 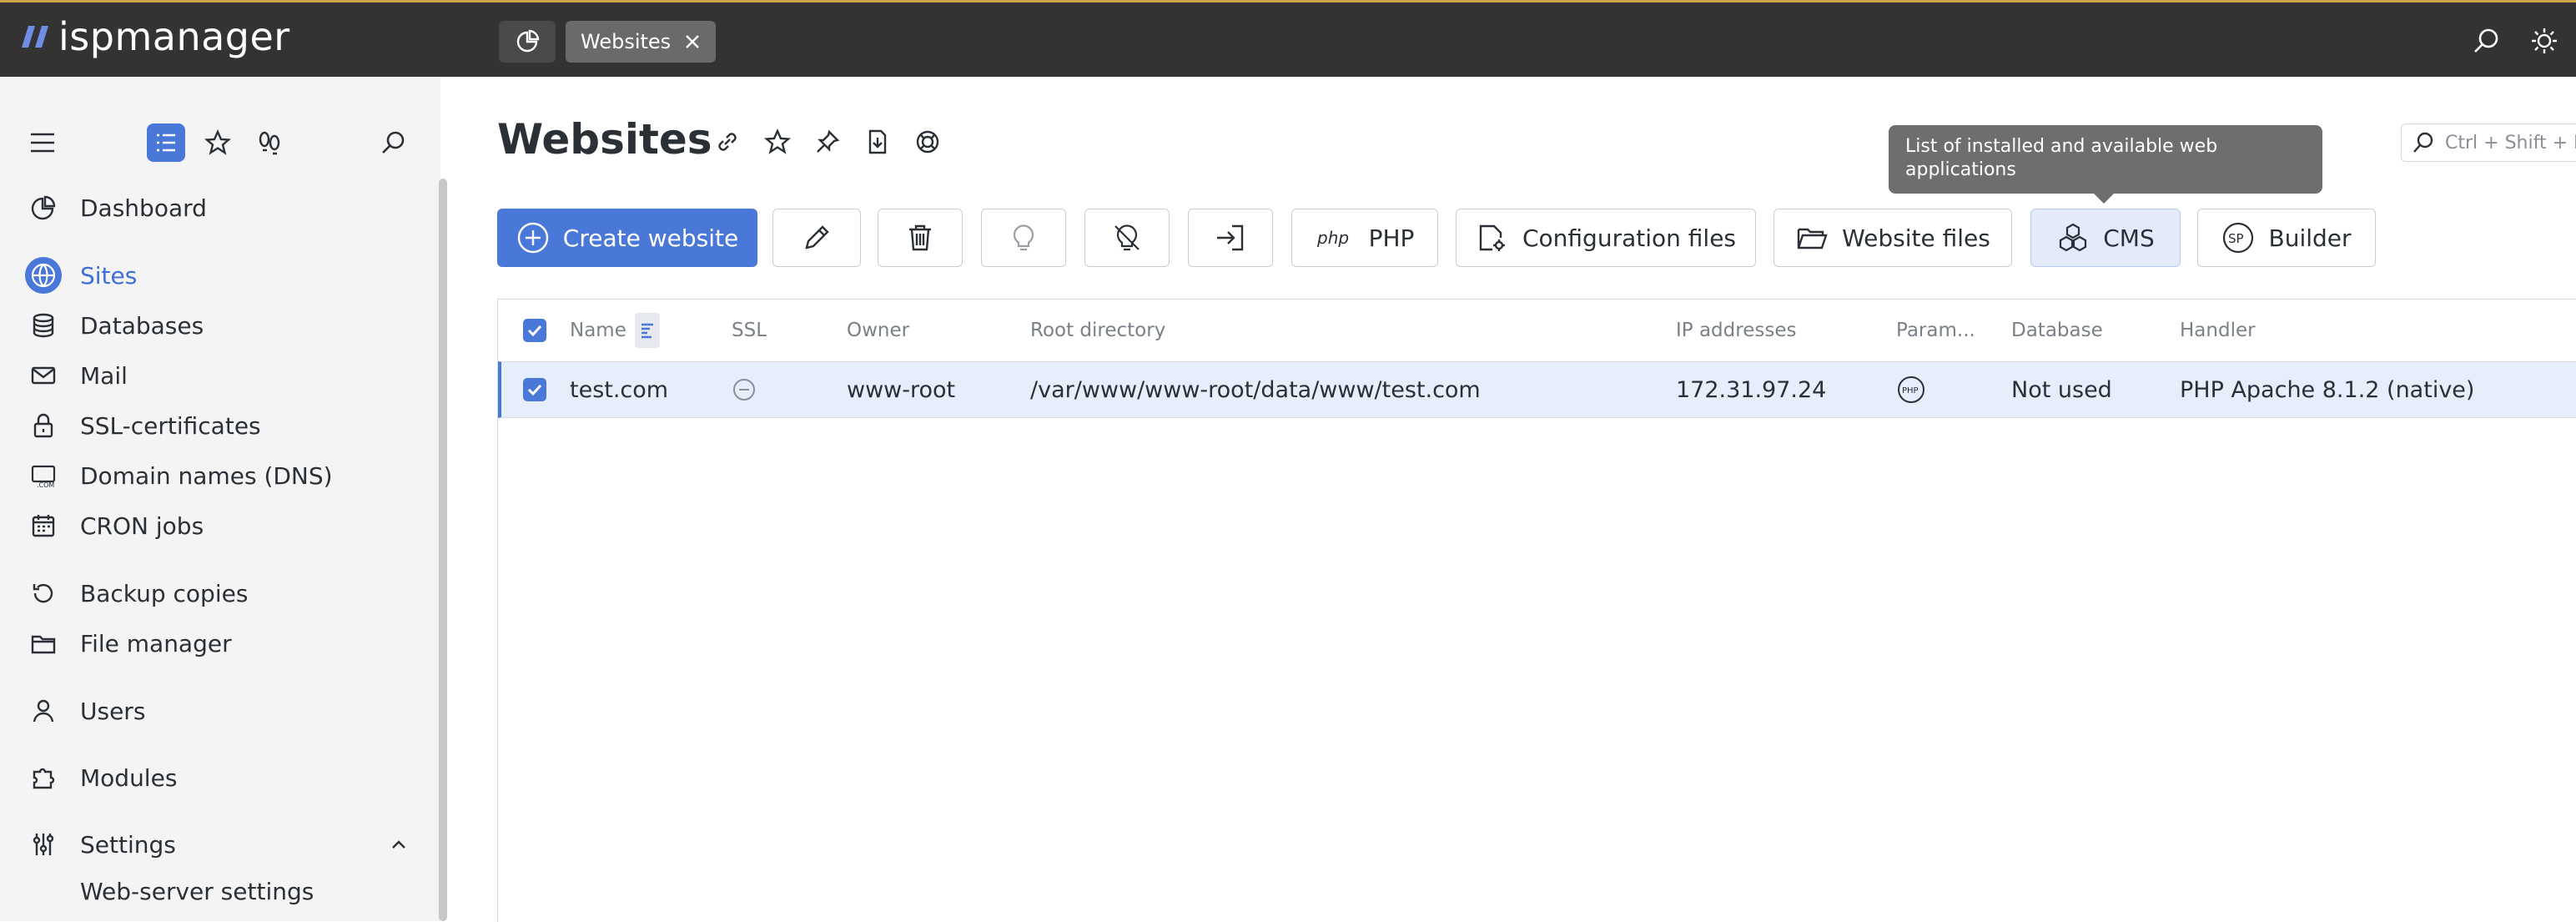 What do you see at coordinates (901, 389) in the screenshot?
I see `cell-owner: www-root` at bounding box center [901, 389].